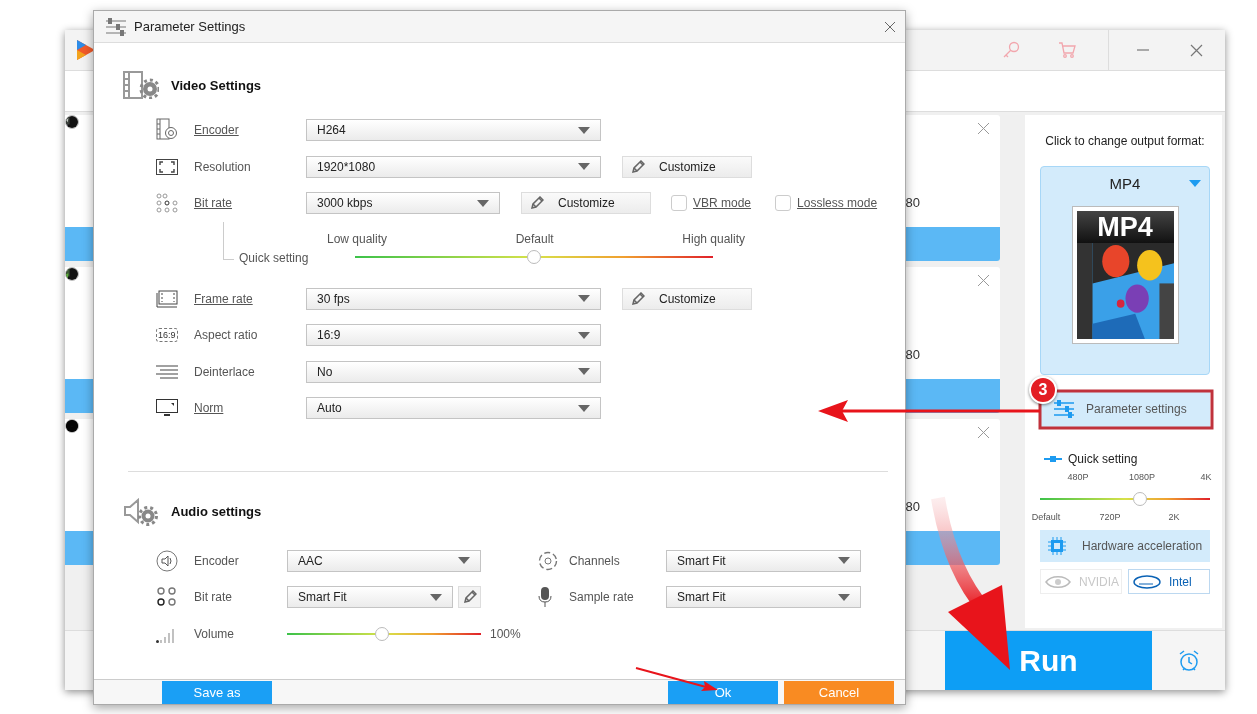 The width and height of the screenshot is (1257, 714). Describe the element at coordinates (167, 203) in the screenshot. I see `dots-icon` at that location.